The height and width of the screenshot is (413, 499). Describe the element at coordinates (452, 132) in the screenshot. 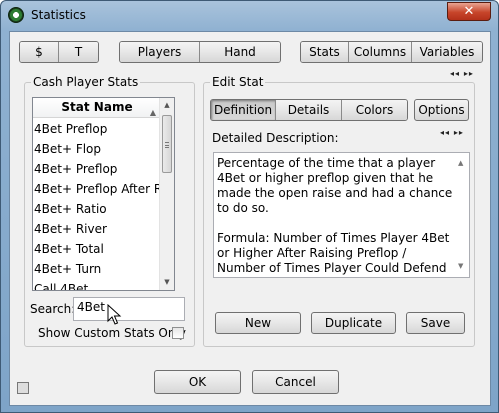

I see `description-nav-arrows-icon: ◂◂ ▸▸` at that location.